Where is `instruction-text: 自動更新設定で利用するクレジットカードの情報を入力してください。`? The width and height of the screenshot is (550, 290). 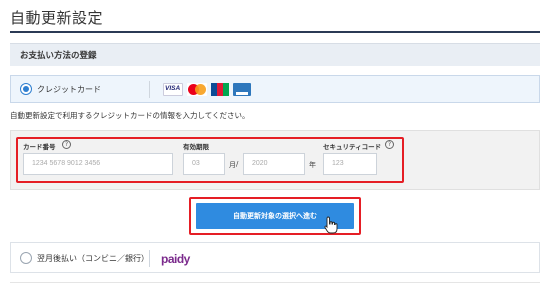
instruction-text: 自動更新設定で利用するクレジットカードの情報を入力してください。 is located at coordinates (130, 115).